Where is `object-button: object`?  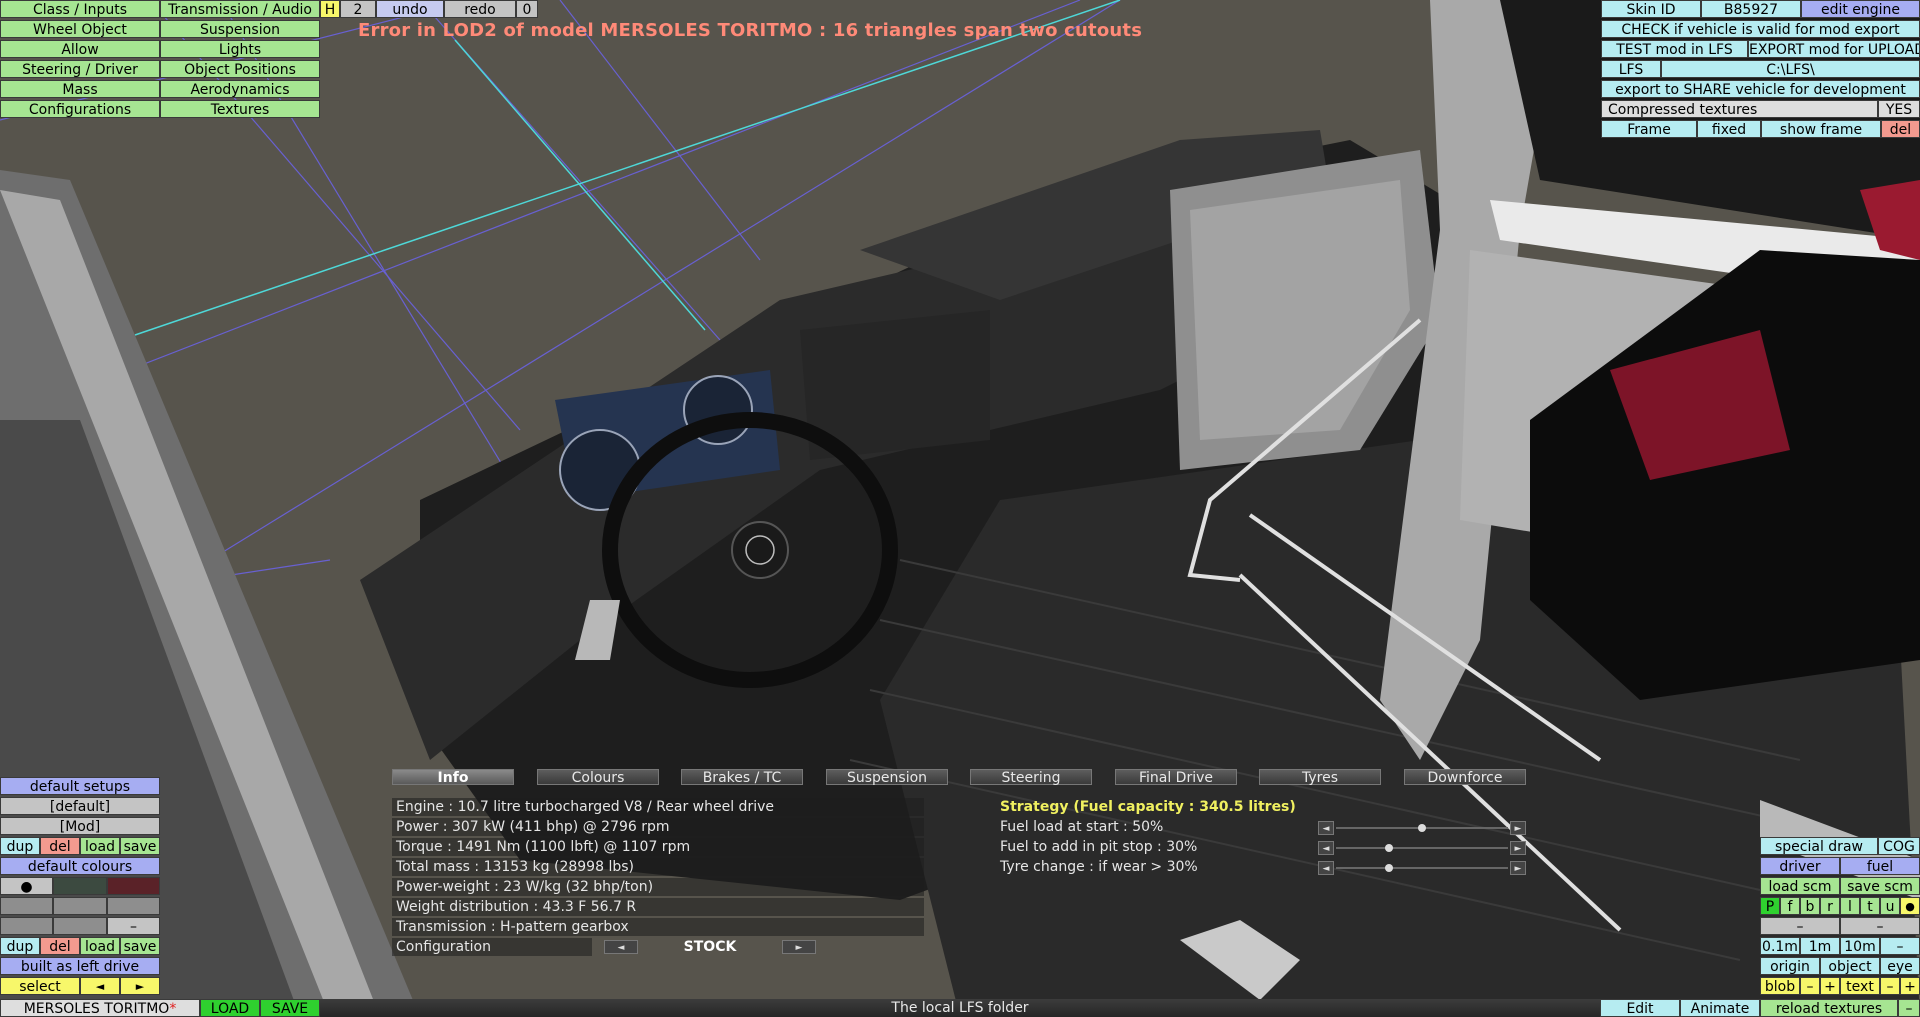
object-button: object is located at coordinates (1850, 966).